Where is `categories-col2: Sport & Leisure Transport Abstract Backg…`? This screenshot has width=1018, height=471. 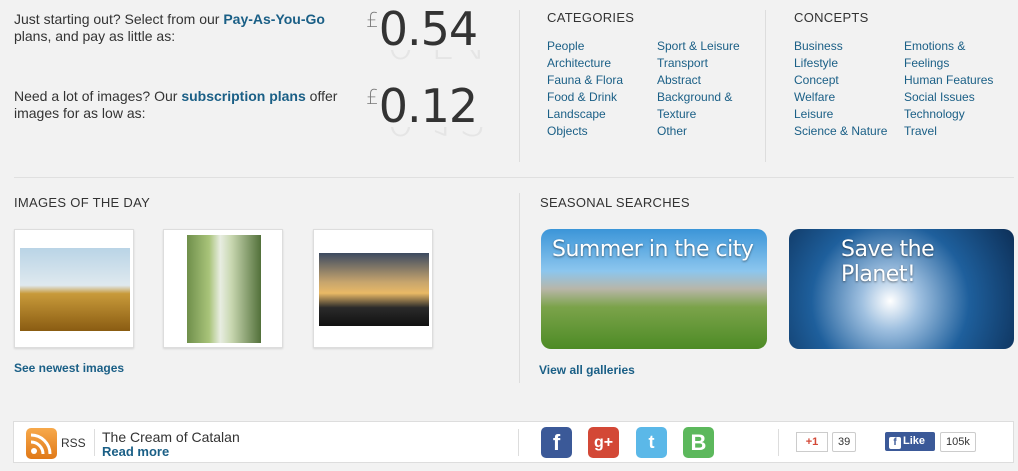
categories-col2: Sport & Leisure Transport Abstract Backg… is located at coordinates (707, 89).